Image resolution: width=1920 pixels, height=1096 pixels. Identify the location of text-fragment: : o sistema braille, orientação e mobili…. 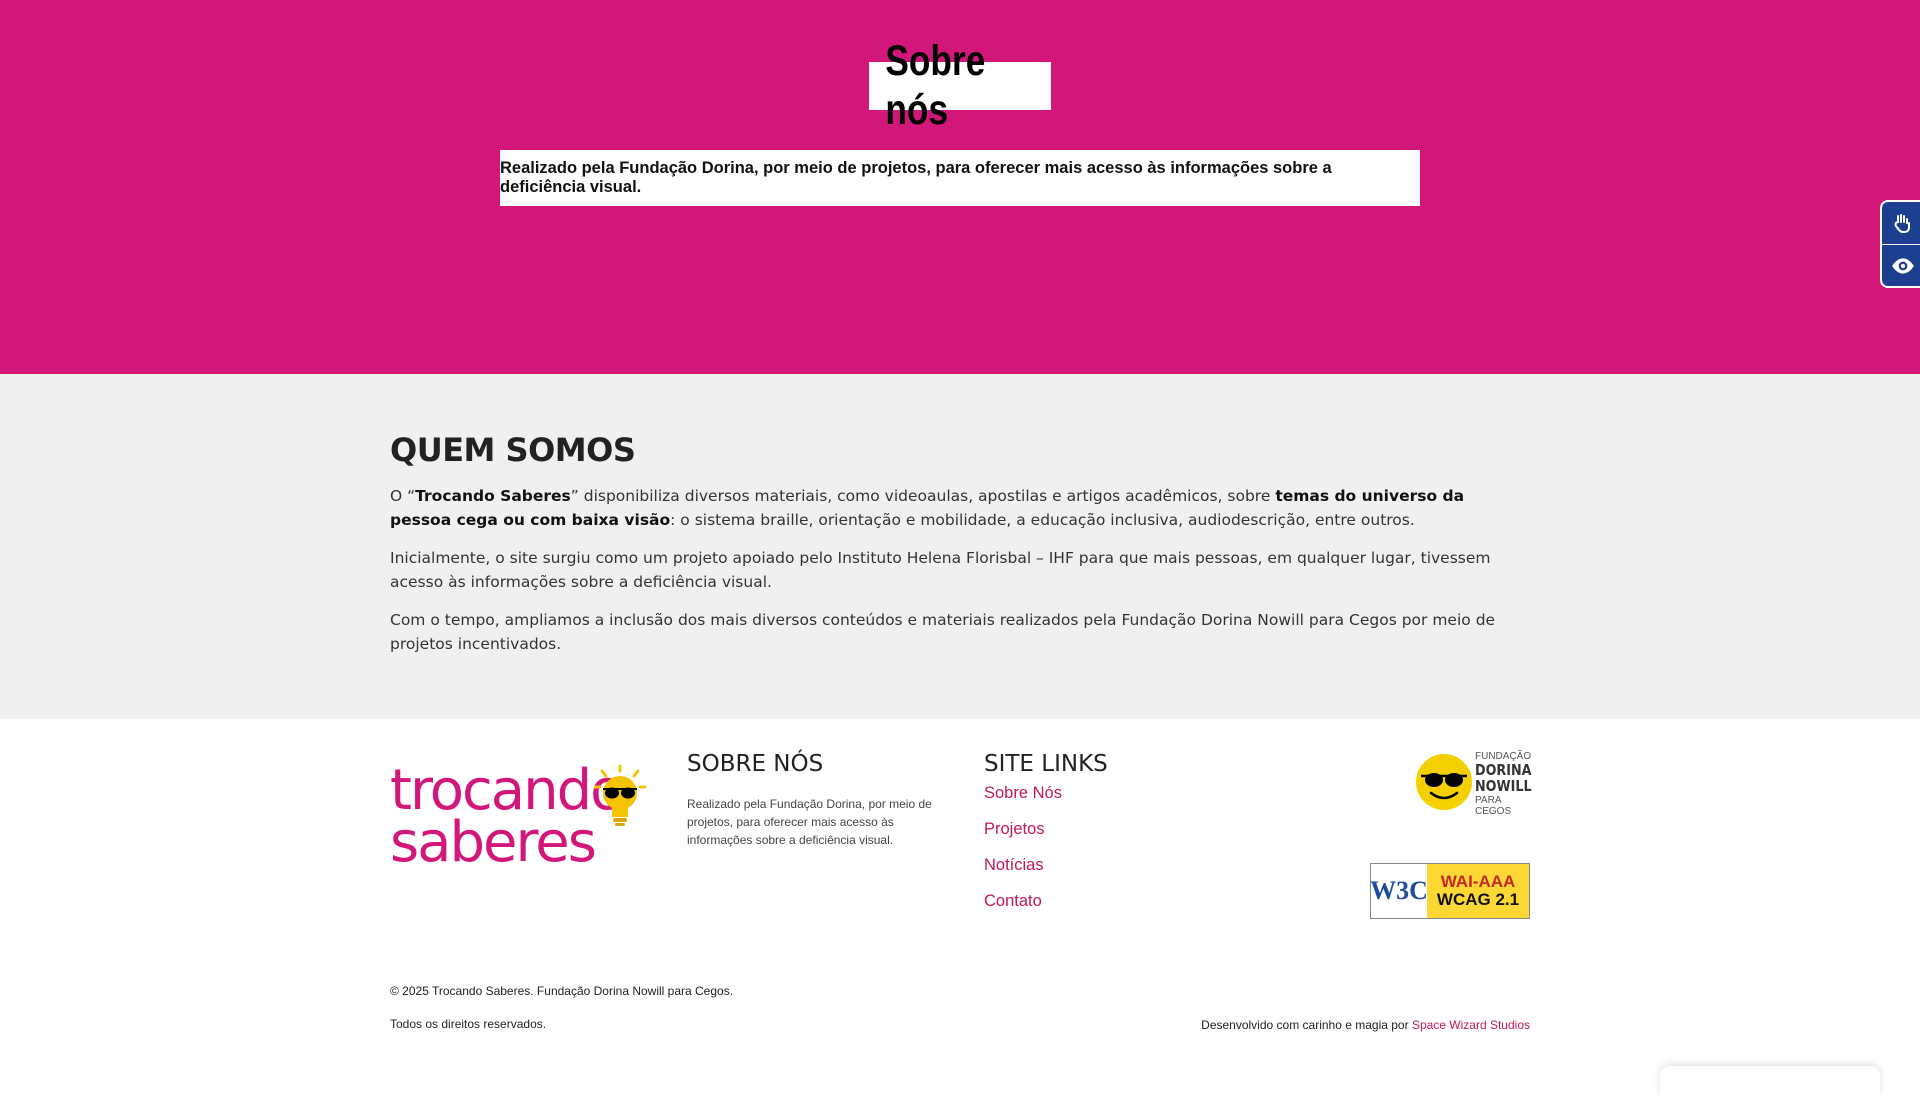
(1042, 520).